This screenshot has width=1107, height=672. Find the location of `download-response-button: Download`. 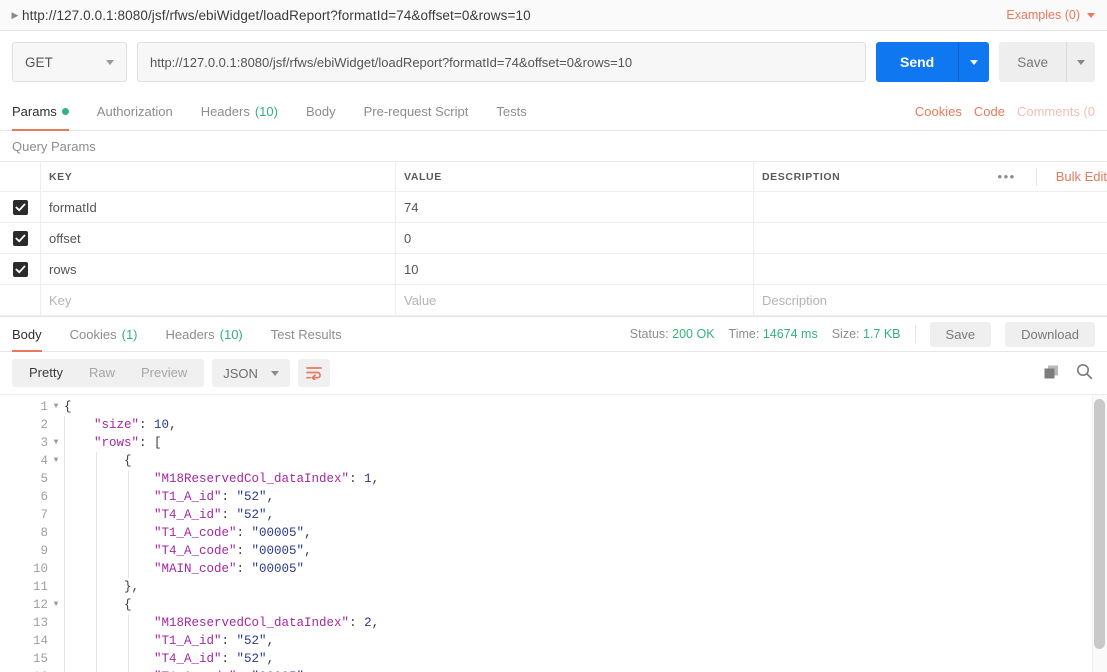

download-response-button: Download is located at coordinates (1050, 334).